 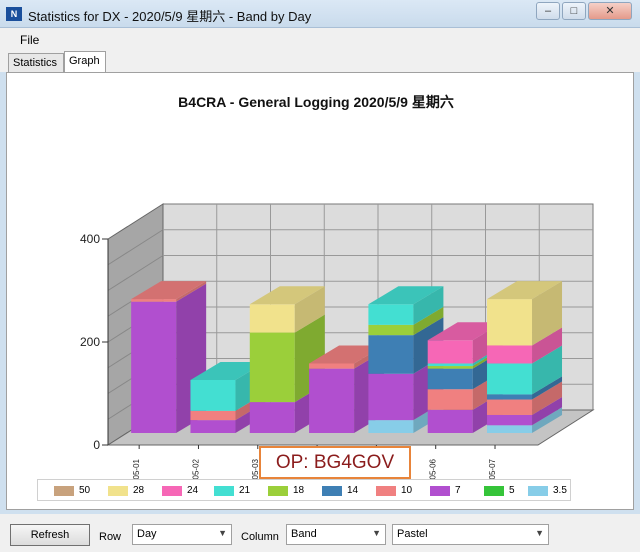 I want to click on y-tick-label: 400, so click(x=90, y=239).